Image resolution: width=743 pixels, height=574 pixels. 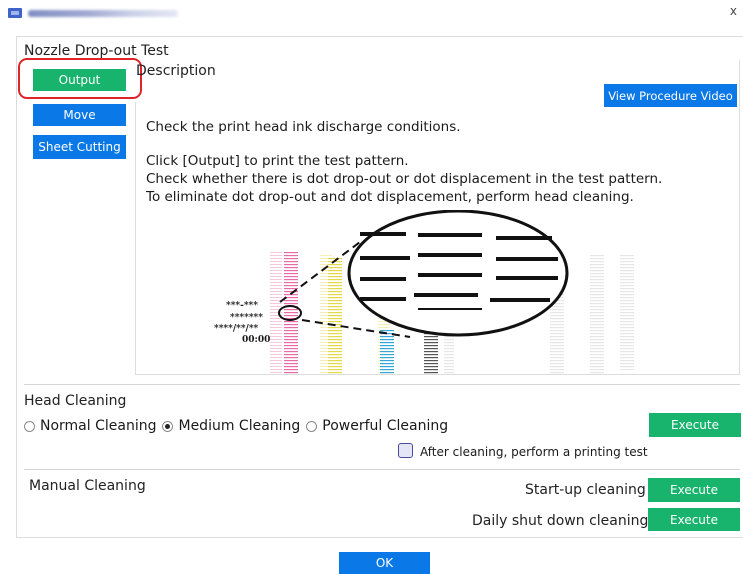 I want to click on view-procedure-video-button: View Procedure Video, so click(x=670, y=95).